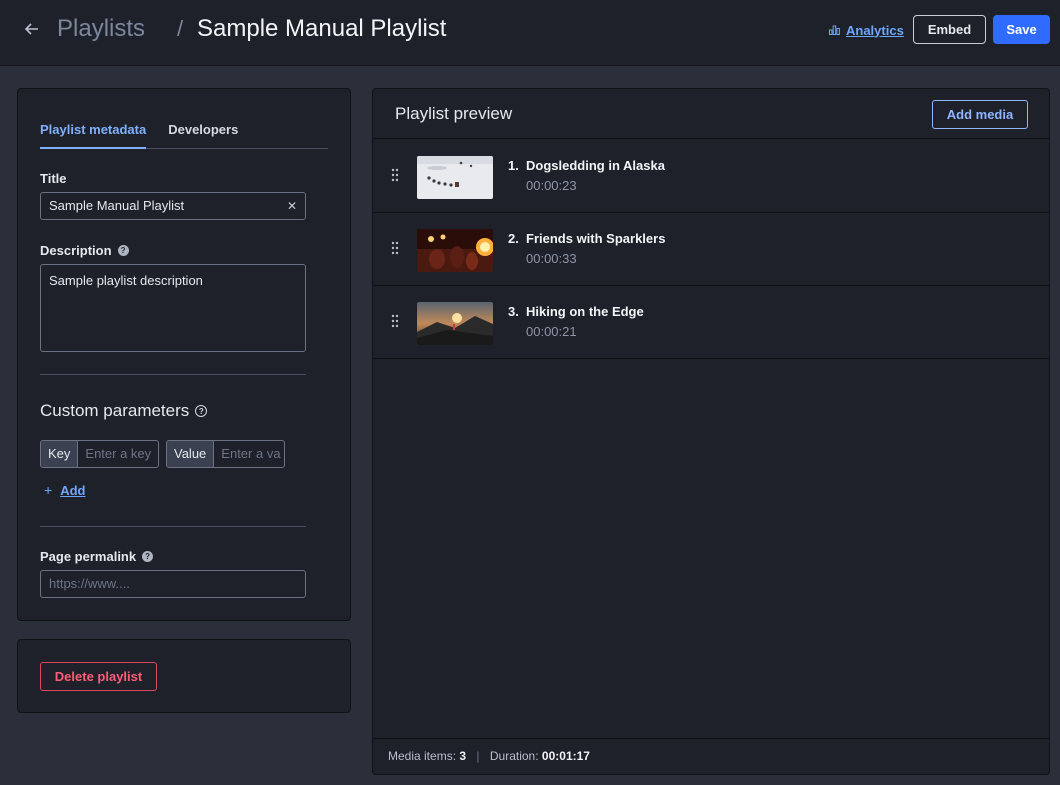  I want to click on custom-parameters-heading: Custom parameters ?, so click(124, 411).